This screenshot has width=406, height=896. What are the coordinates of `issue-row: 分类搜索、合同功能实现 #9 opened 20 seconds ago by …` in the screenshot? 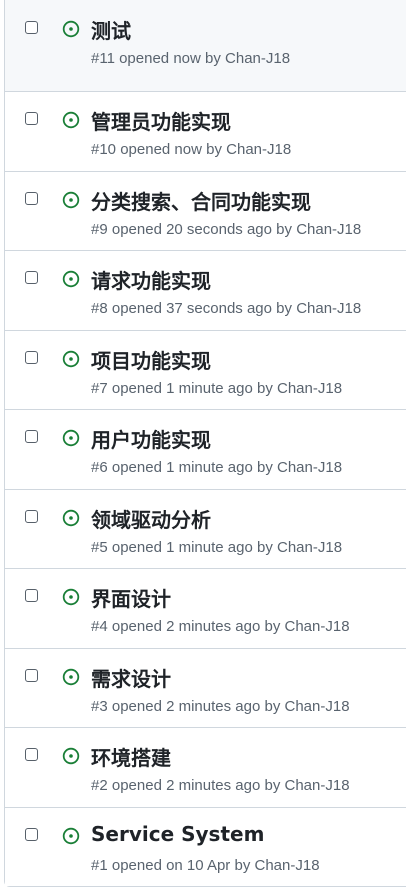 It's located at (205, 210).